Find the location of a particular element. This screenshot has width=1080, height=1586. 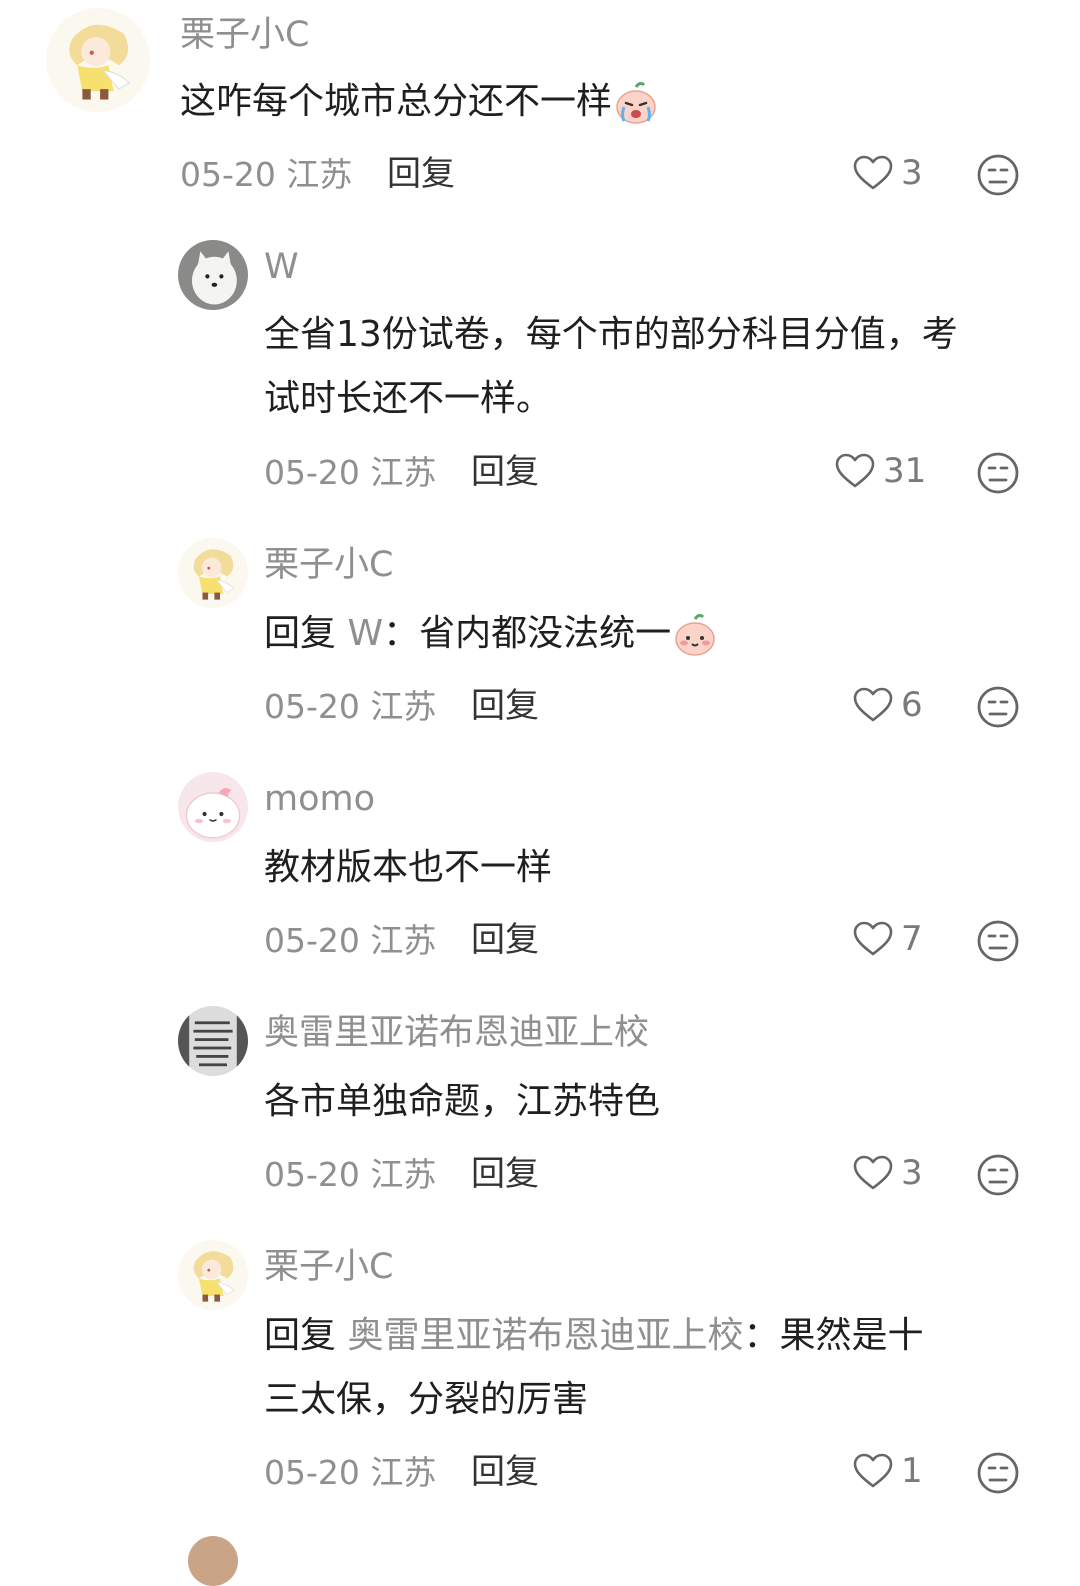

mention-user: W is located at coordinates (365, 633).